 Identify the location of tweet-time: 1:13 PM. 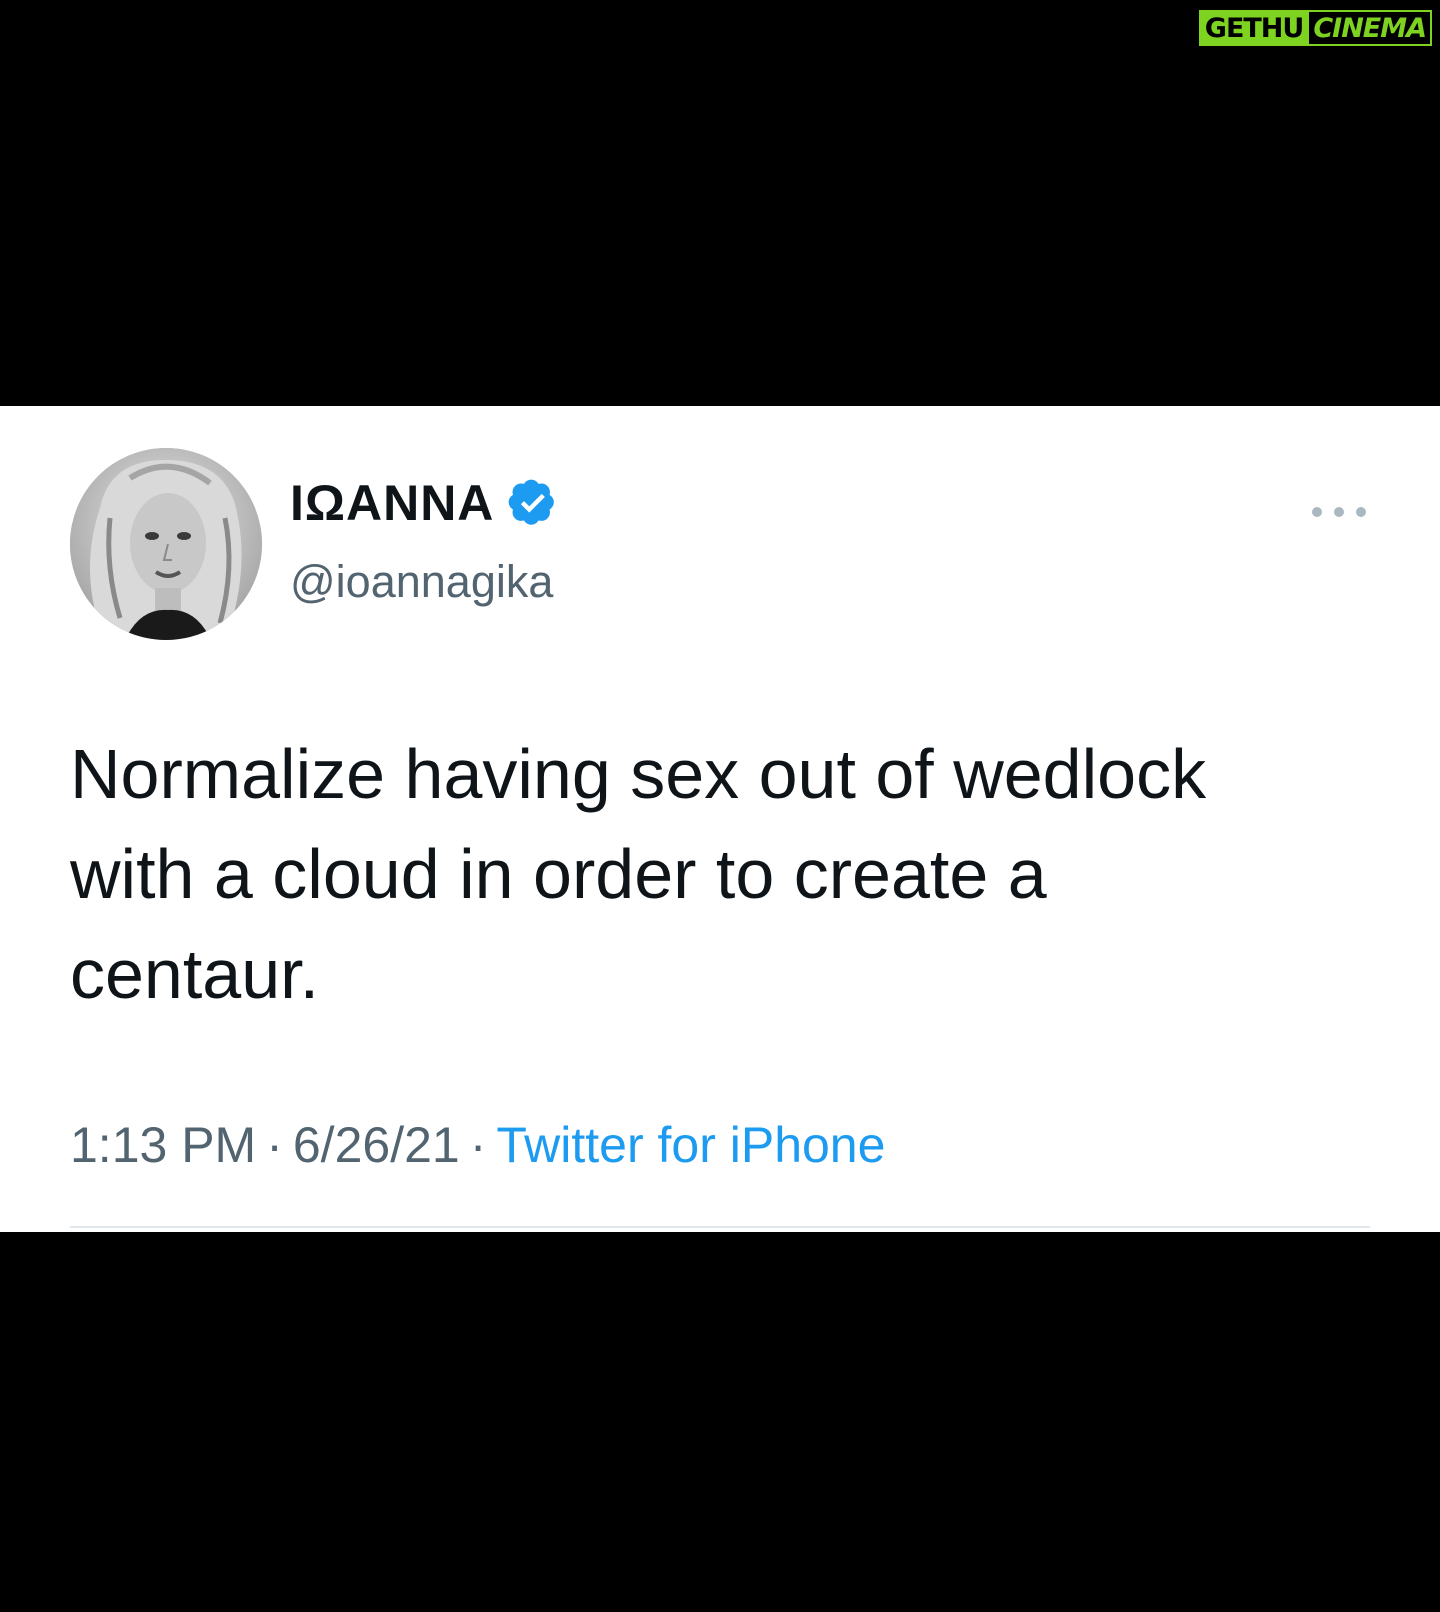
(163, 1145).